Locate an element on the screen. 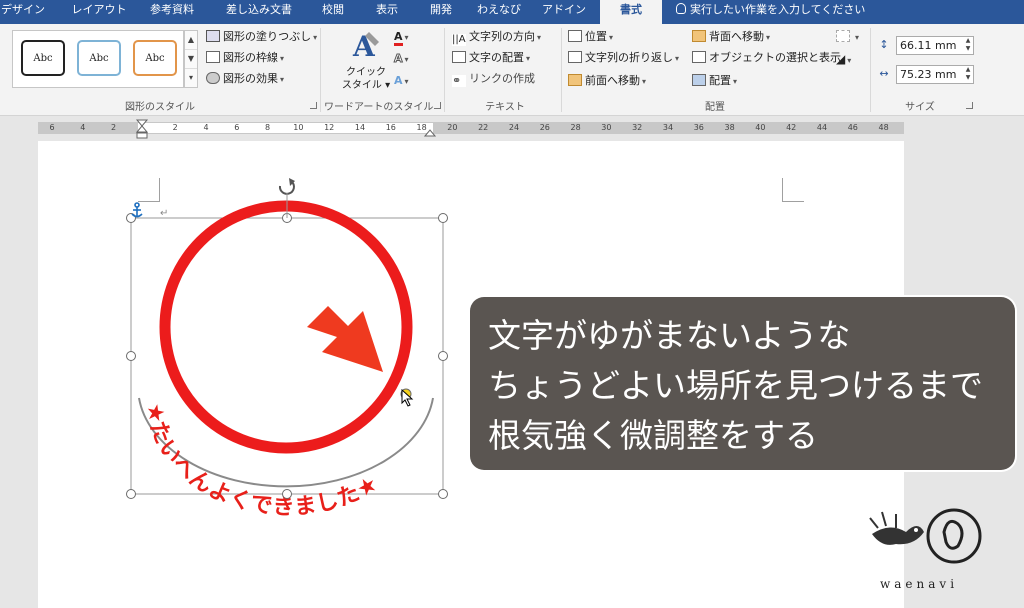 This screenshot has width=1024, height=608. handle-left is located at coordinates (131, 356).